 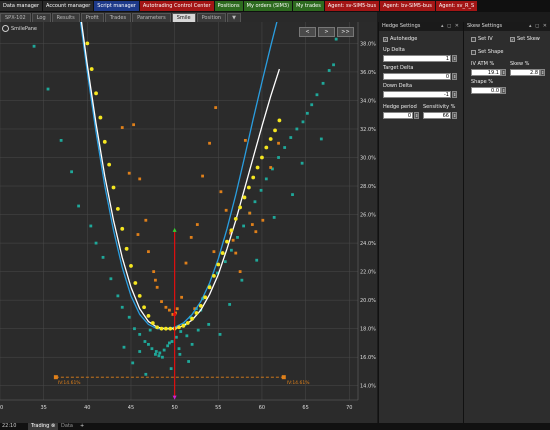 What do you see at coordinates (349, 408) in the screenshot?
I see `x-tick-label: 70` at bounding box center [349, 408].